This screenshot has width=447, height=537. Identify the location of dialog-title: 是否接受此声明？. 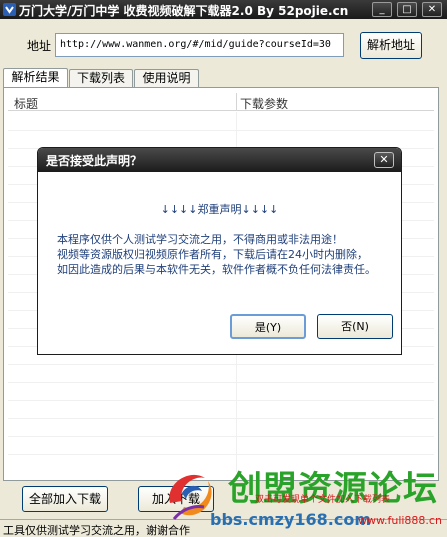
(94, 161).